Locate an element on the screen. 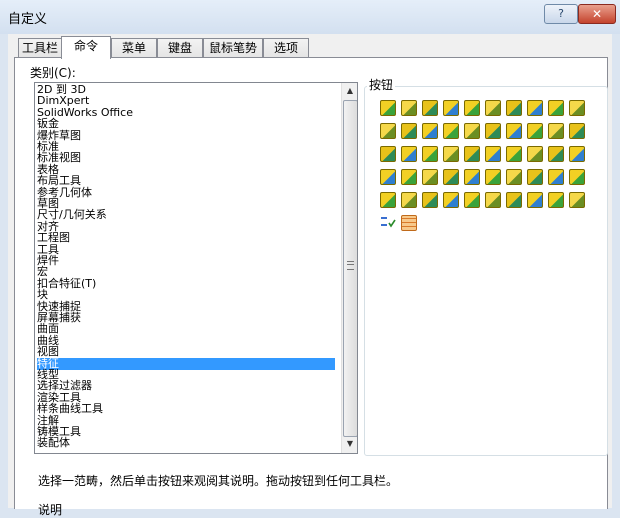  split-icon is located at coordinates (493, 200).